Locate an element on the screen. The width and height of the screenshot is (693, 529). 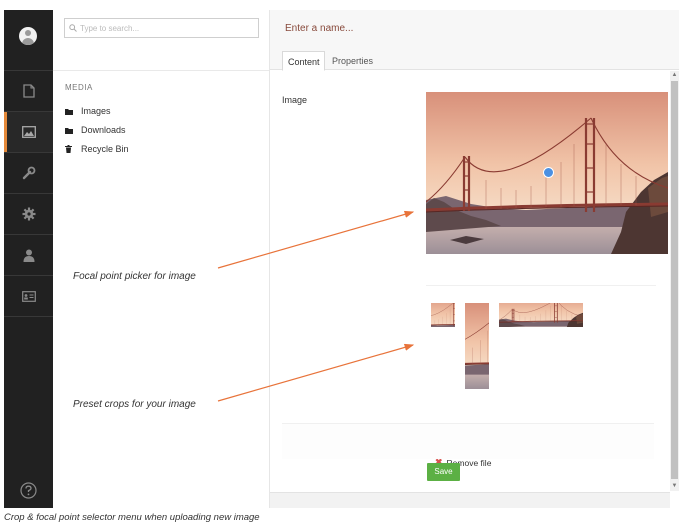
empty-property-row is located at coordinates (468, 441).